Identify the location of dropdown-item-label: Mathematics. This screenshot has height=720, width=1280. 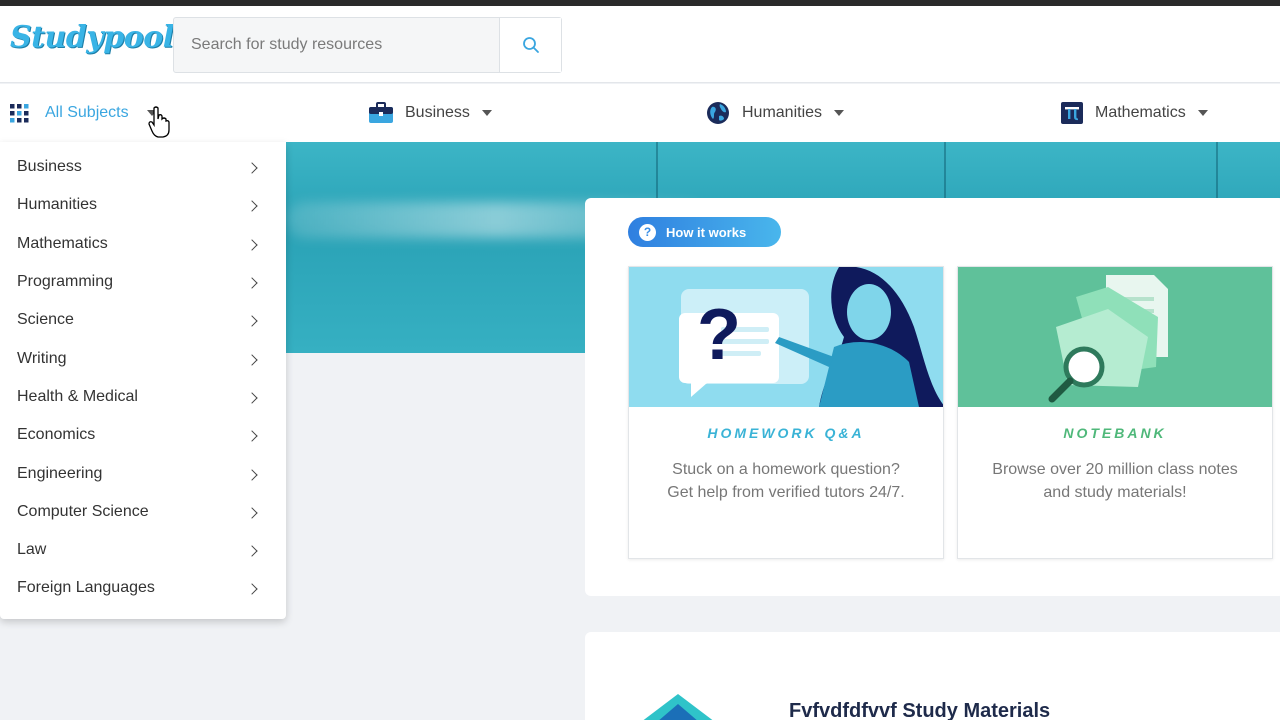
(62, 243).